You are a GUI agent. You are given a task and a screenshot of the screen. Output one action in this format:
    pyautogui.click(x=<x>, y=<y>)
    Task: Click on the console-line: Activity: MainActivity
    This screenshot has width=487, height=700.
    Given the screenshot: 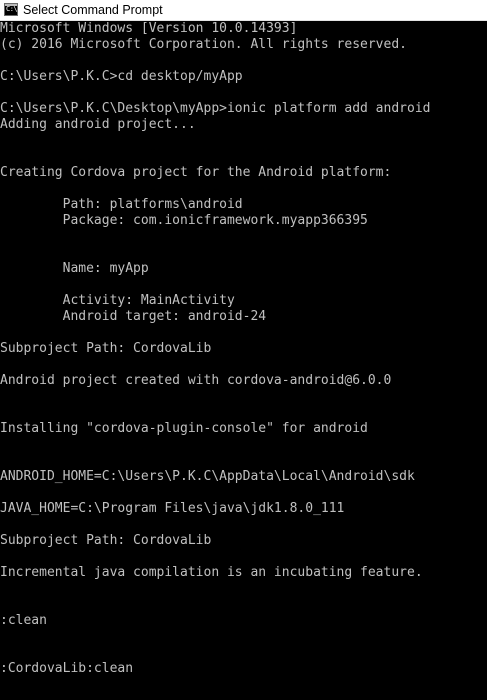 What is the action you would take?
    pyautogui.click(x=117, y=300)
    